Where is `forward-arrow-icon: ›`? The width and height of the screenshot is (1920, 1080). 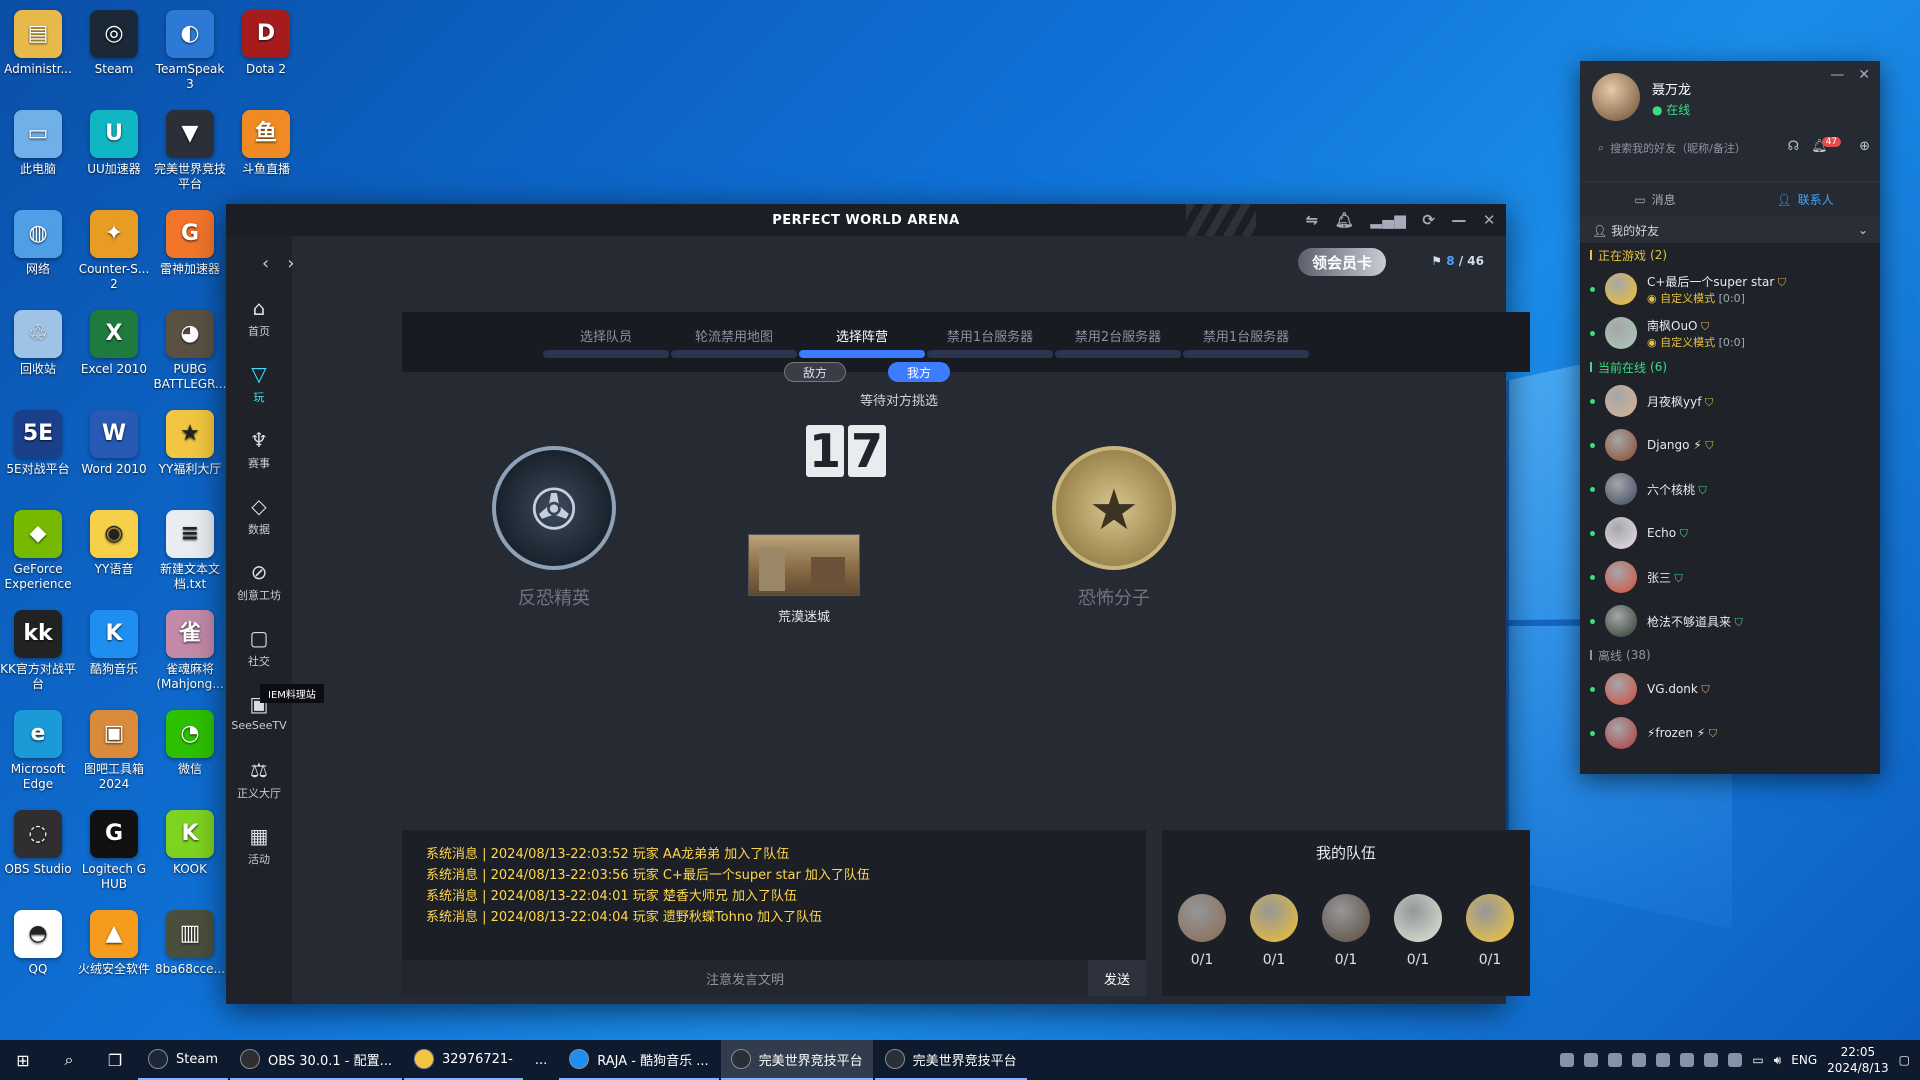
forward-arrow-icon: › is located at coordinates (290, 263).